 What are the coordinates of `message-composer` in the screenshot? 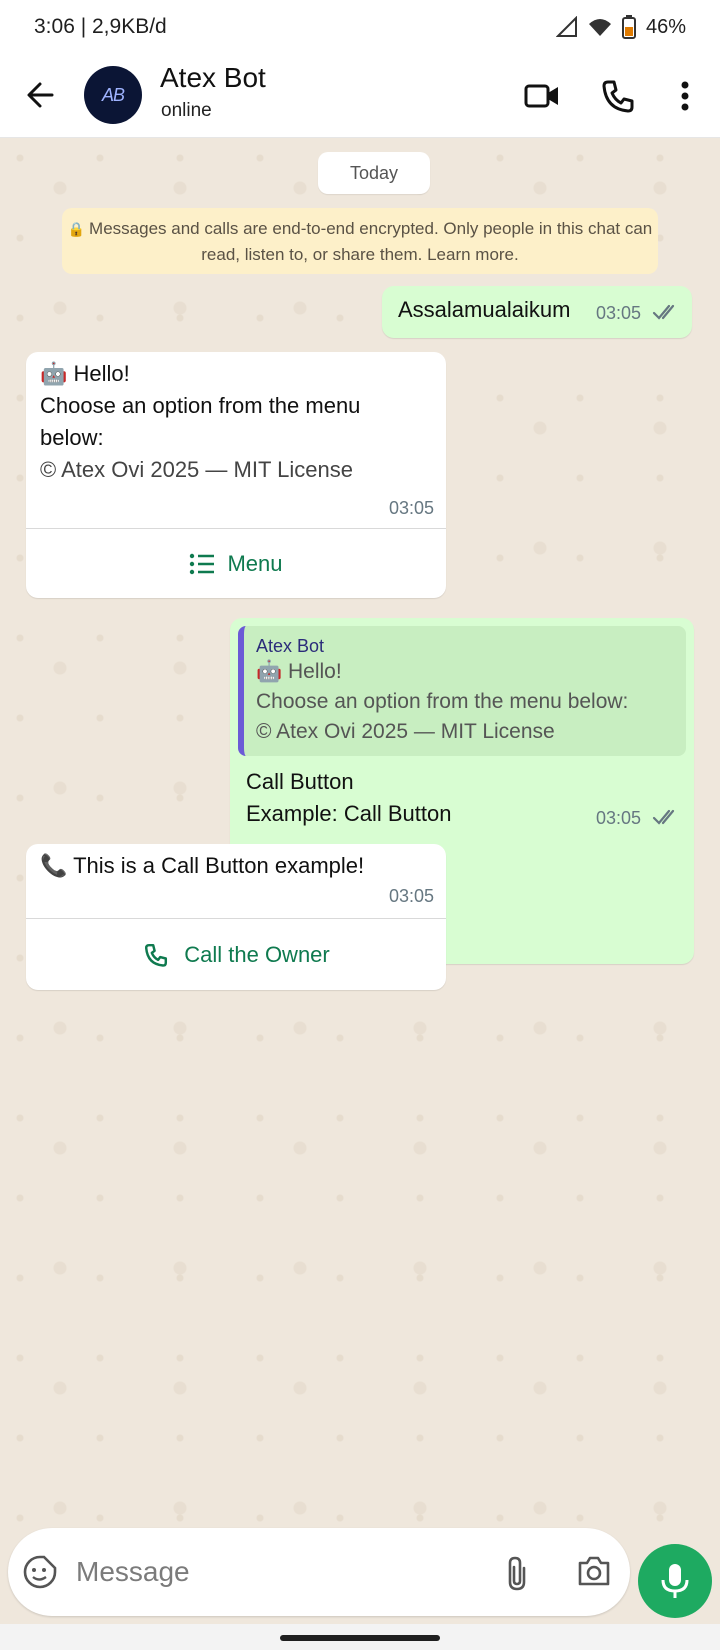 It's located at (319, 1572).